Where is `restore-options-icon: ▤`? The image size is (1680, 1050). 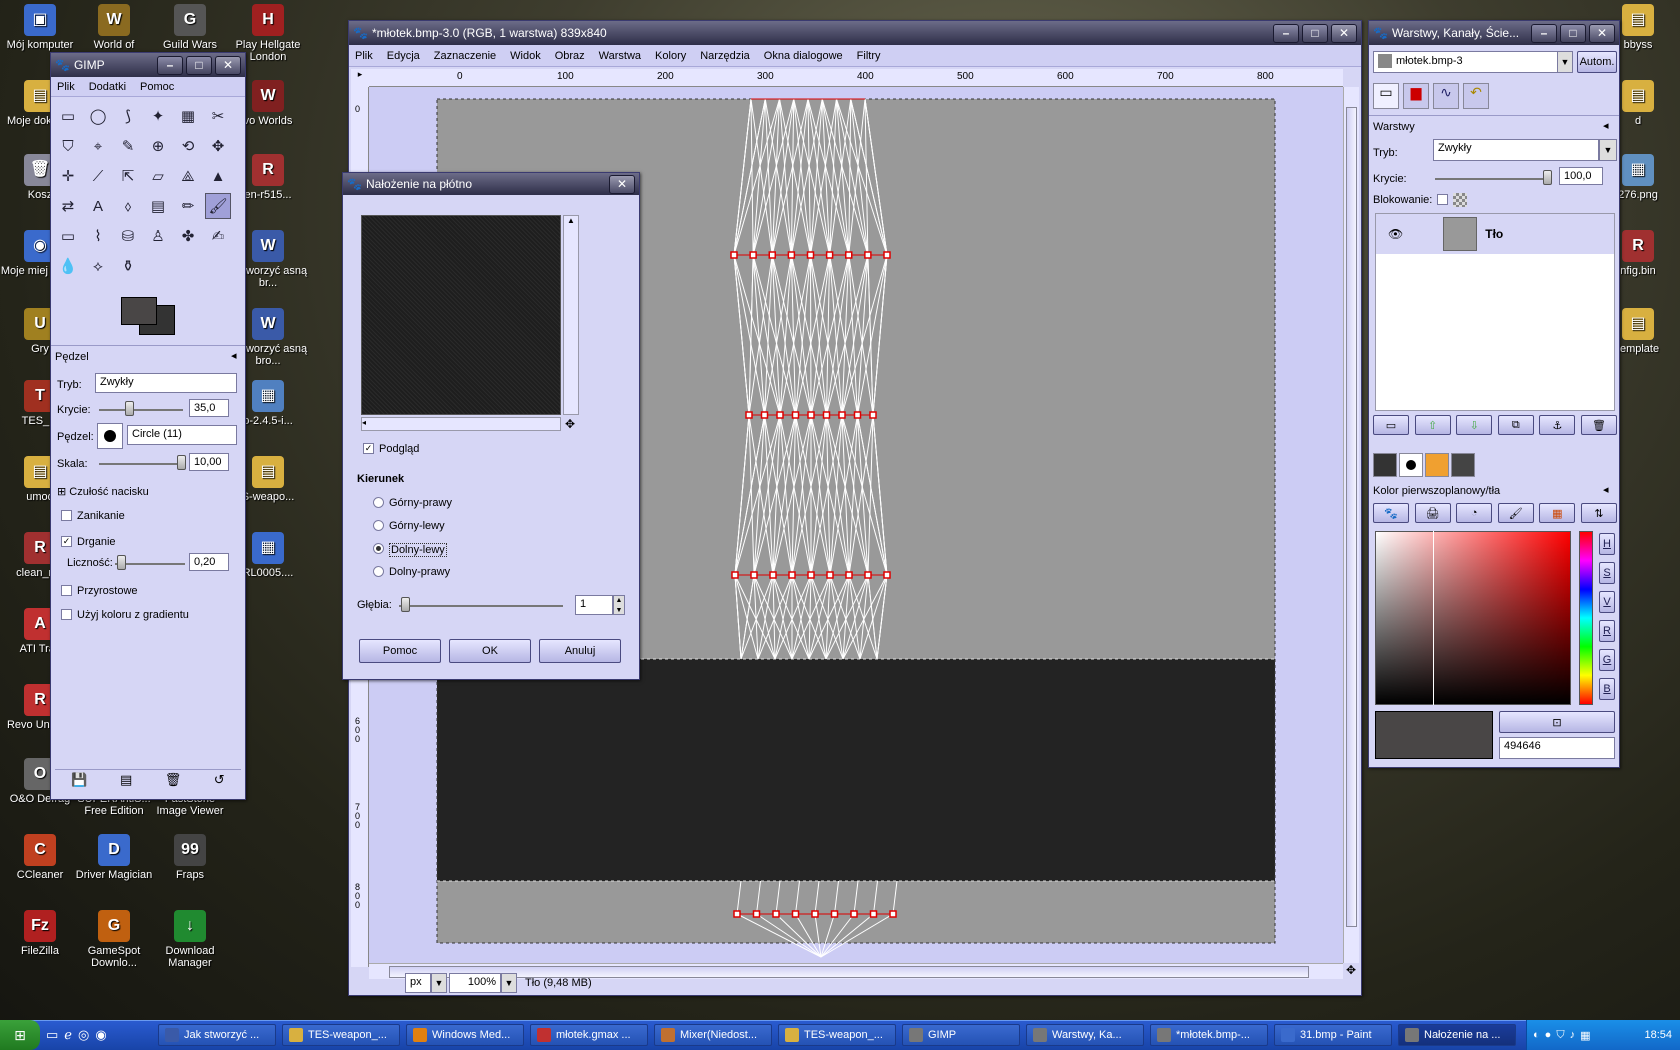 restore-options-icon: ▤ is located at coordinates (126, 781).